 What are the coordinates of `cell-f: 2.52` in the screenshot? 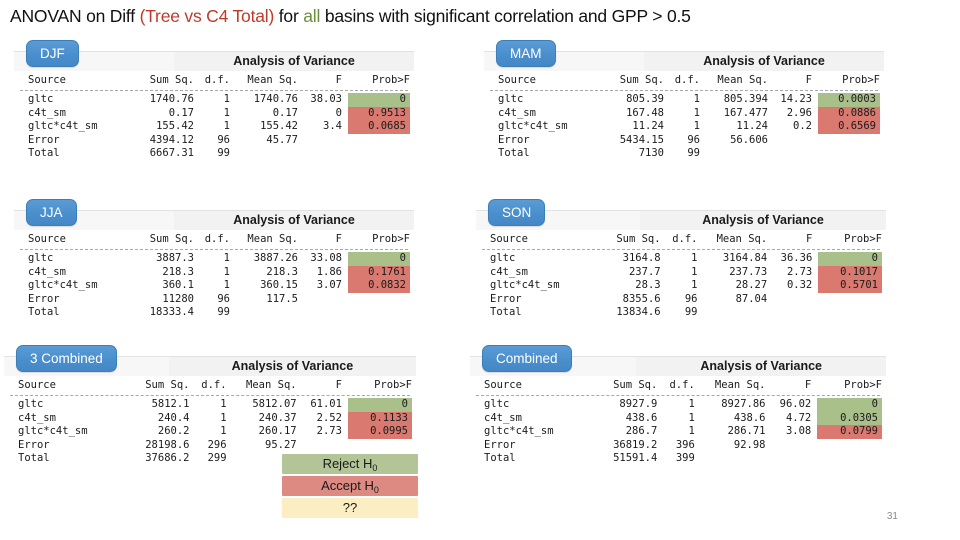 It's located at (329, 417).